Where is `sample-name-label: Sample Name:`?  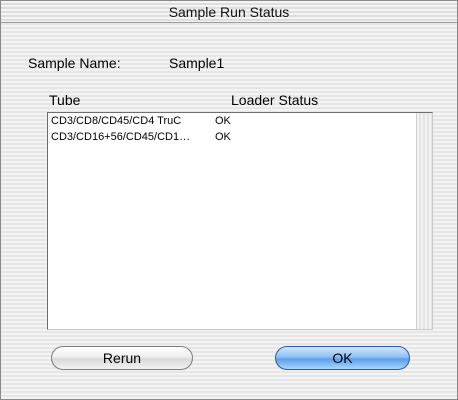 sample-name-label: Sample Name: is located at coordinates (74, 63).